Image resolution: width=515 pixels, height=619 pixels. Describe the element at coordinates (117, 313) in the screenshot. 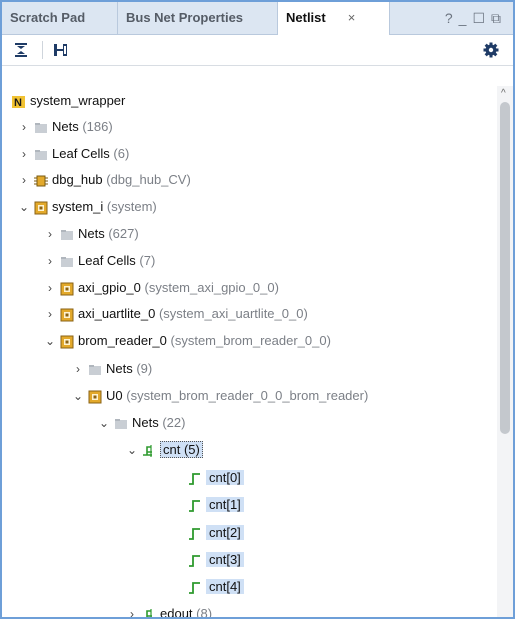

I see `tree-item-name: axi_uartlite_0` at that location.